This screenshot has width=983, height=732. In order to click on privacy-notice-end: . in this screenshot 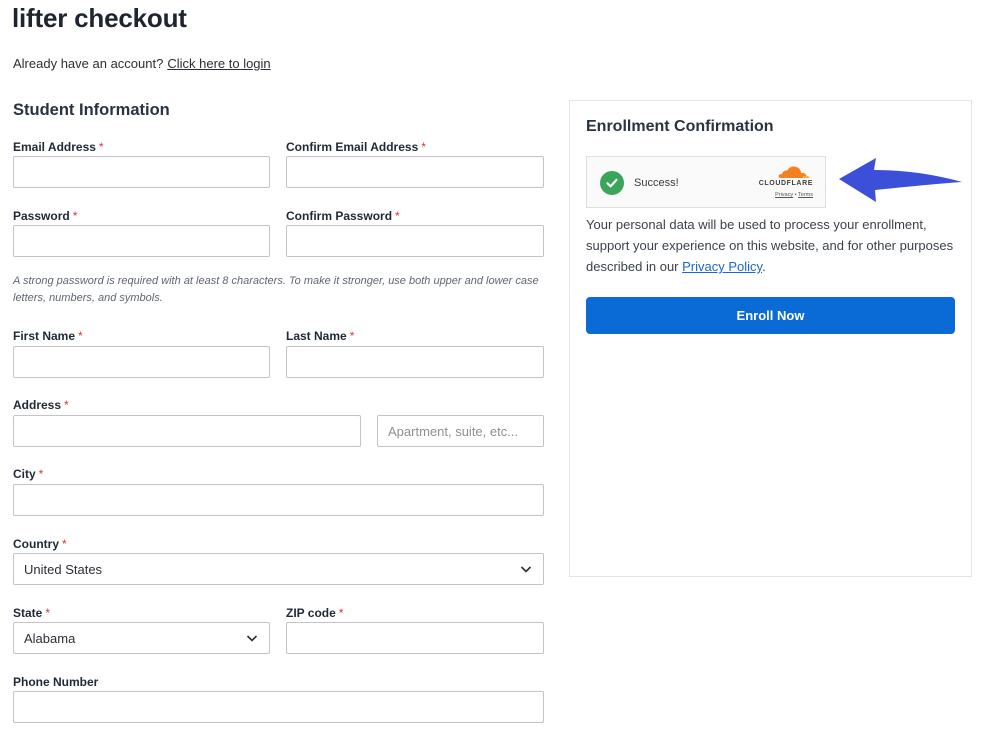, I will do `click(764, 266)`.